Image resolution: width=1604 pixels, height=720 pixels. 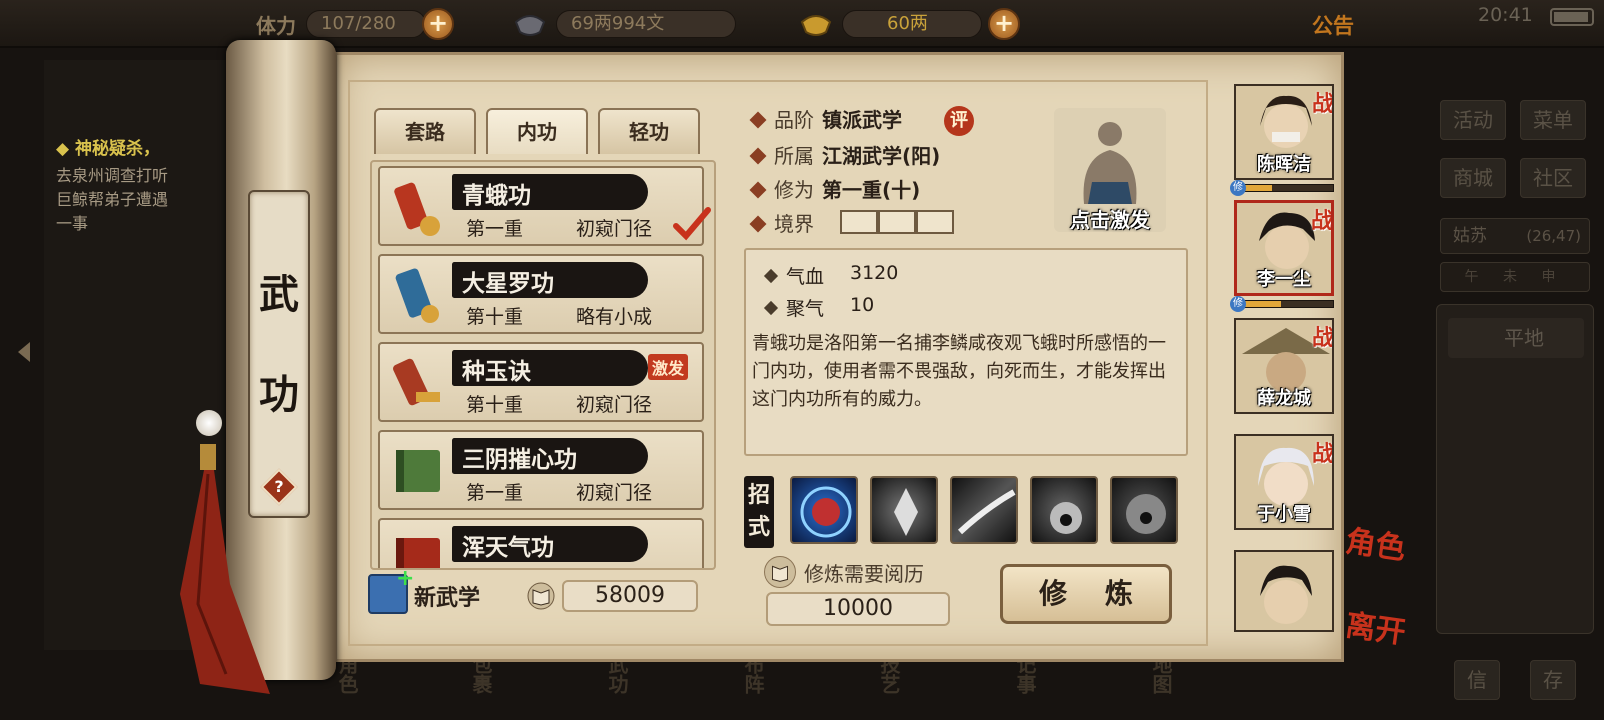 I want to click on nav-character: 角色, so click(x=347, y=687).